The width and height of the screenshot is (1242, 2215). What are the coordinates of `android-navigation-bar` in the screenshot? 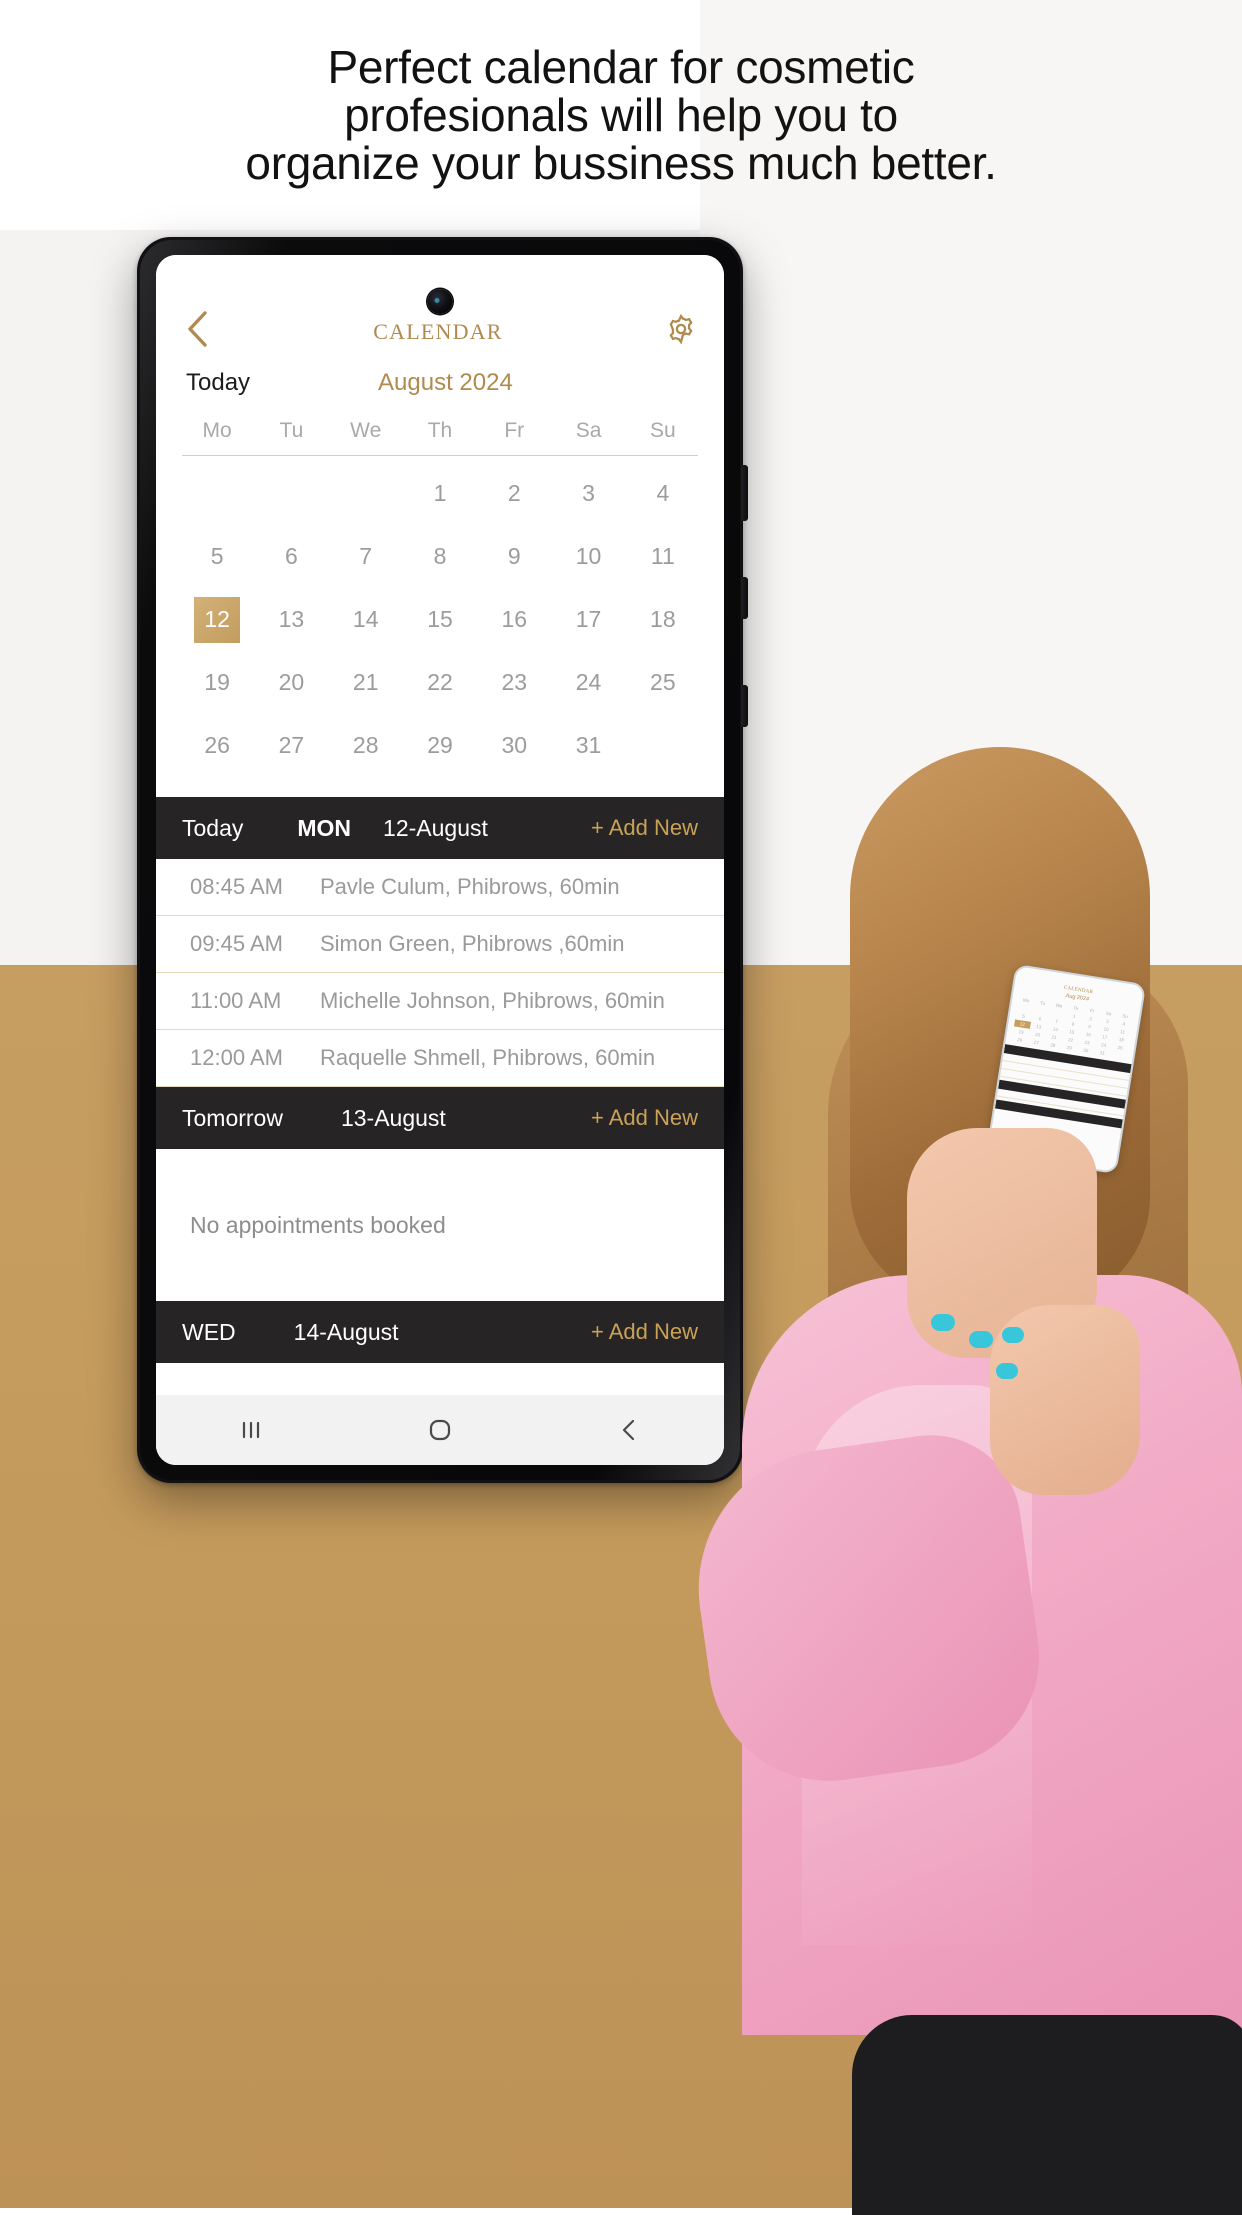 It's located at (440, 1430).